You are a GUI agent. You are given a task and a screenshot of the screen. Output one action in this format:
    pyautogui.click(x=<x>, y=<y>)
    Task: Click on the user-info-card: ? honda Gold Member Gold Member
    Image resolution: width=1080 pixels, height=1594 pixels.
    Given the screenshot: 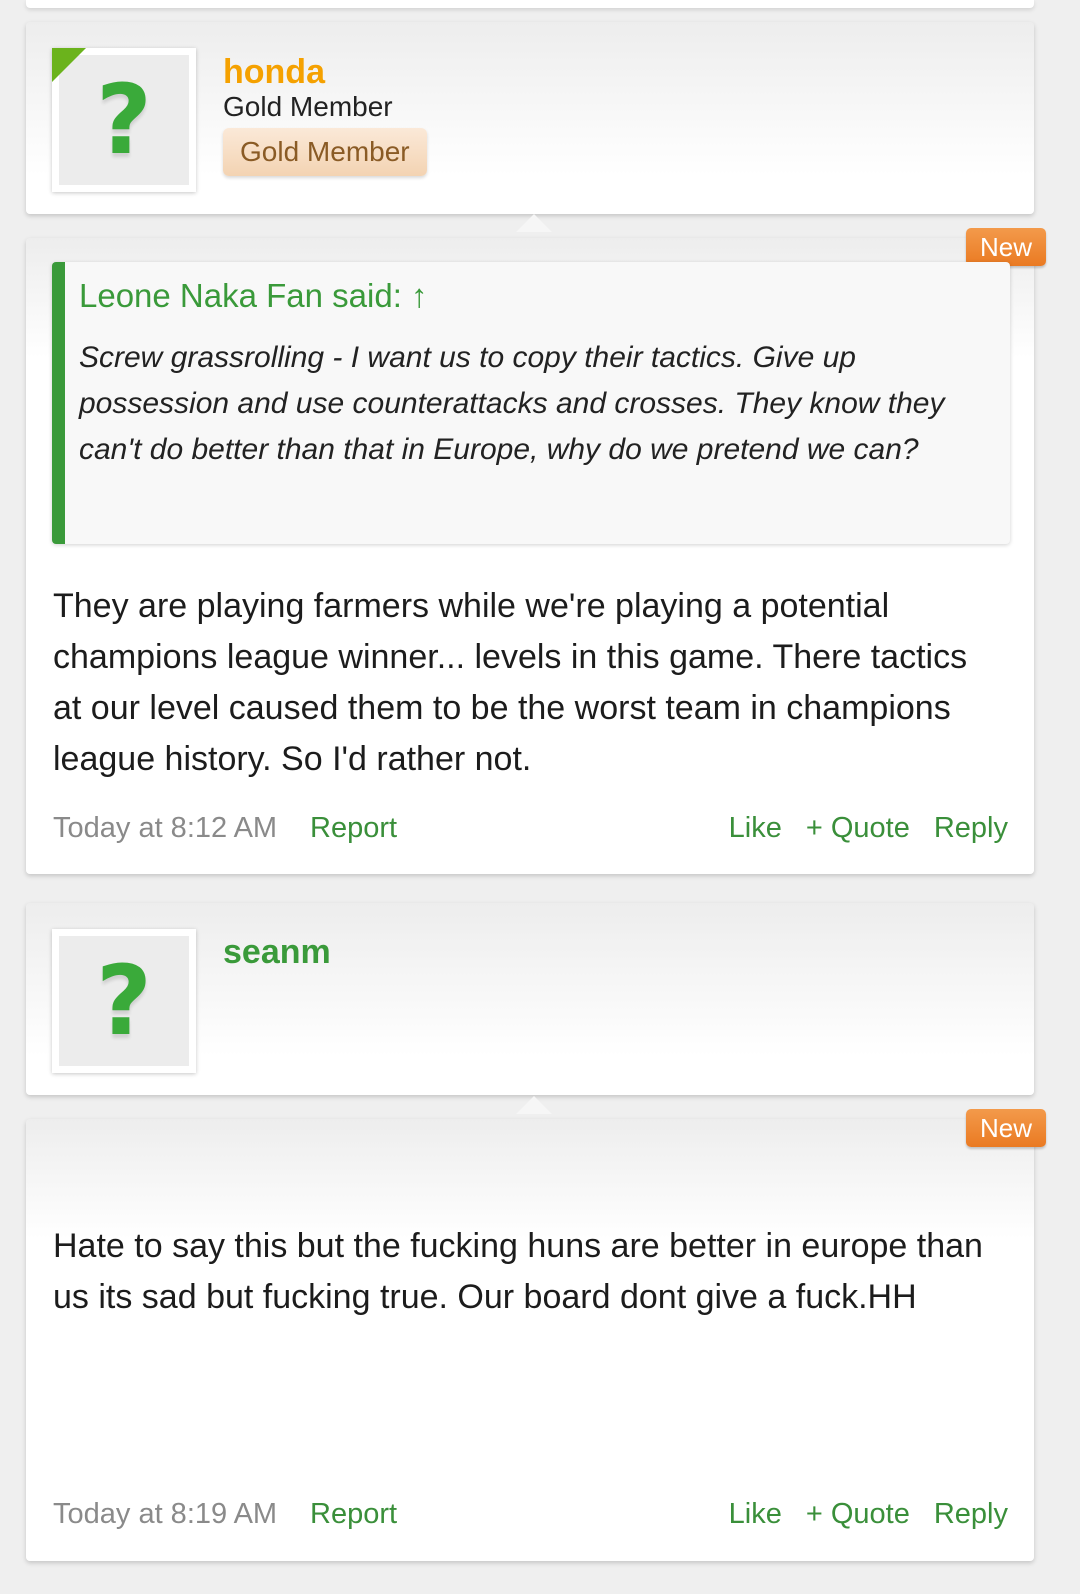 What is the action you would take?
    pyautogui.click(x=530, y=118)
    